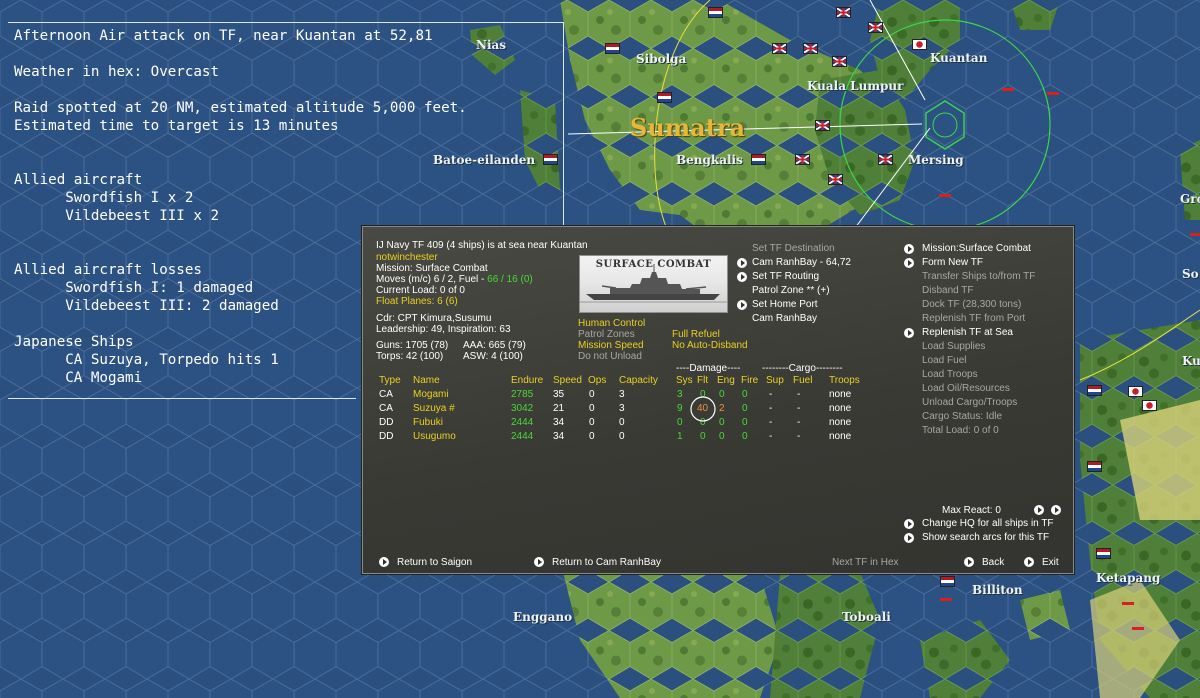 The width and height of the screenshot is (1200, 698). Describe the element at coordinates (703, 409) in the screenshot. I see `damage-highlight-ring` at that location.